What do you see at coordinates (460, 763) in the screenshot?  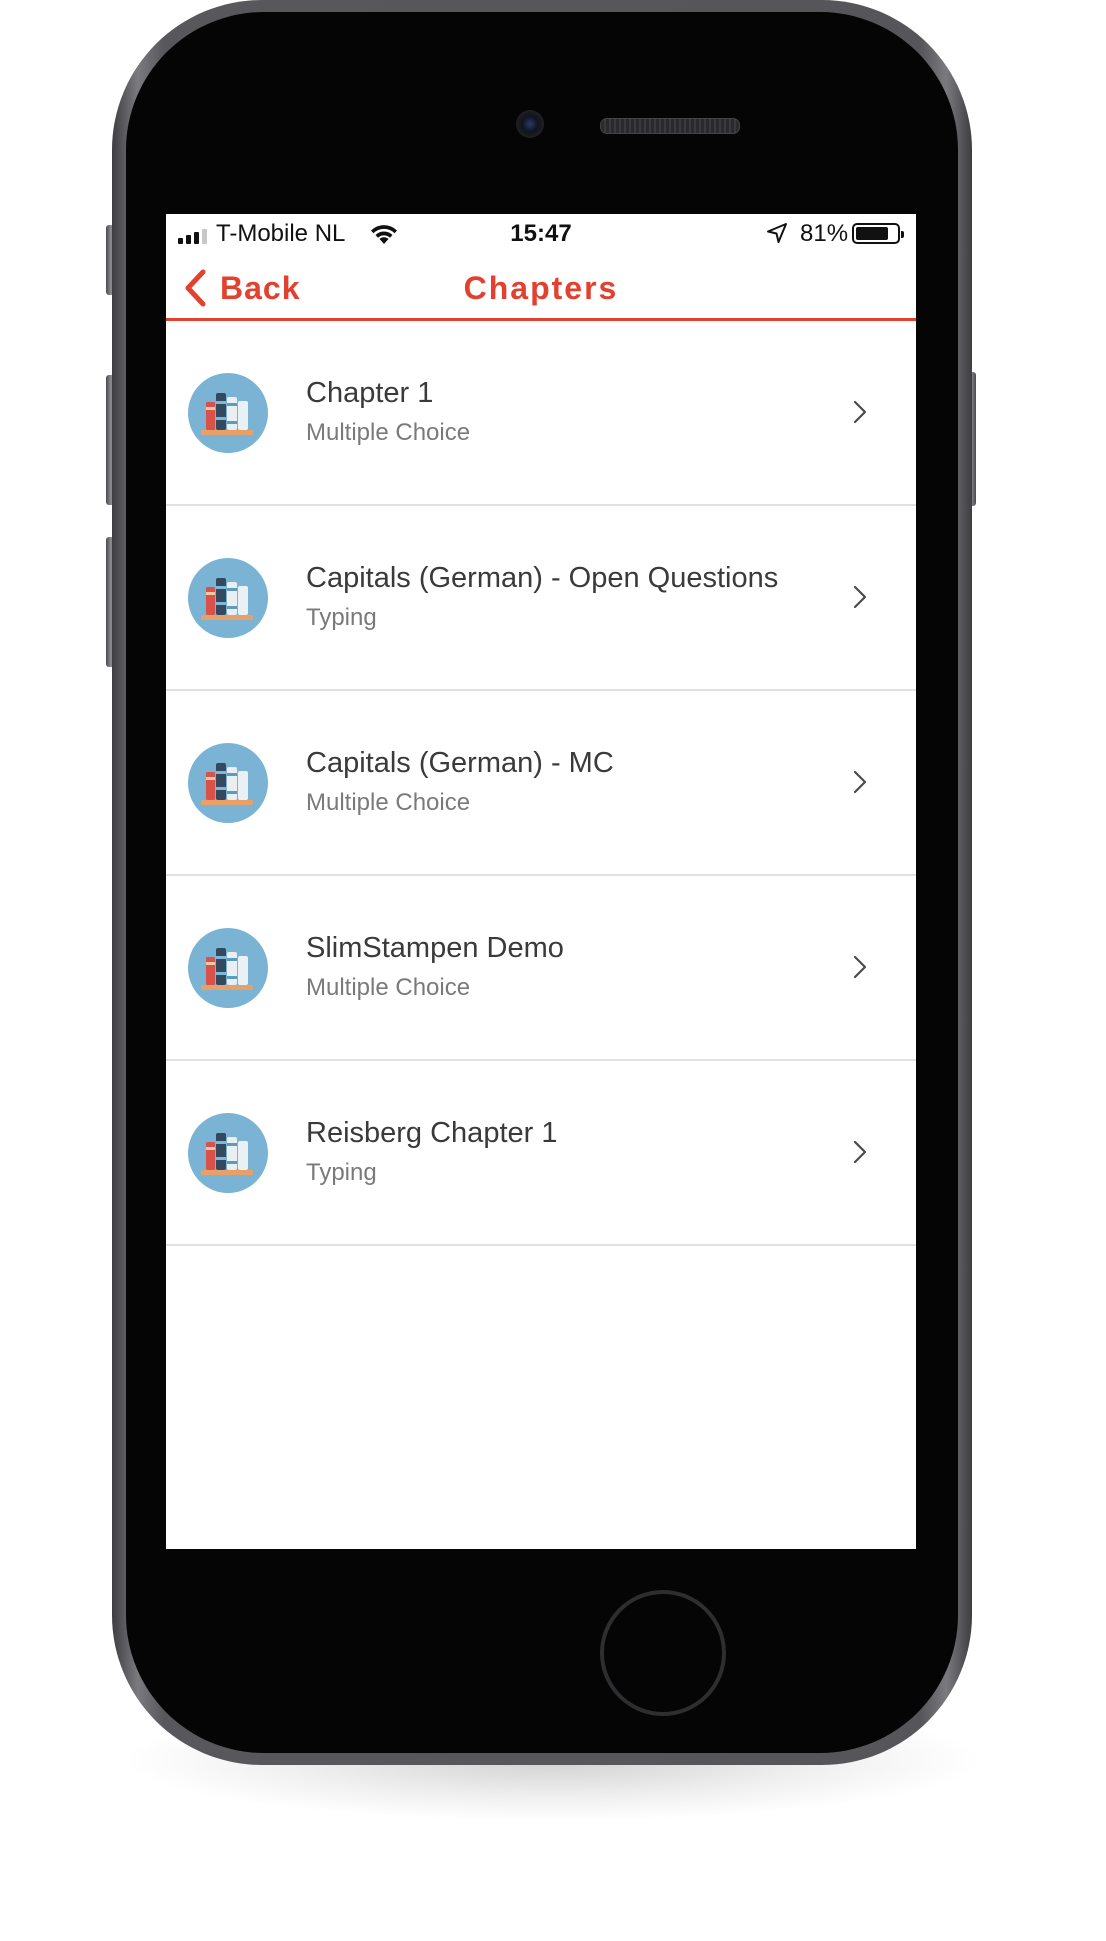 I see `chapter-title: Capitals (German) - MC` at bounding box center [460, 763].